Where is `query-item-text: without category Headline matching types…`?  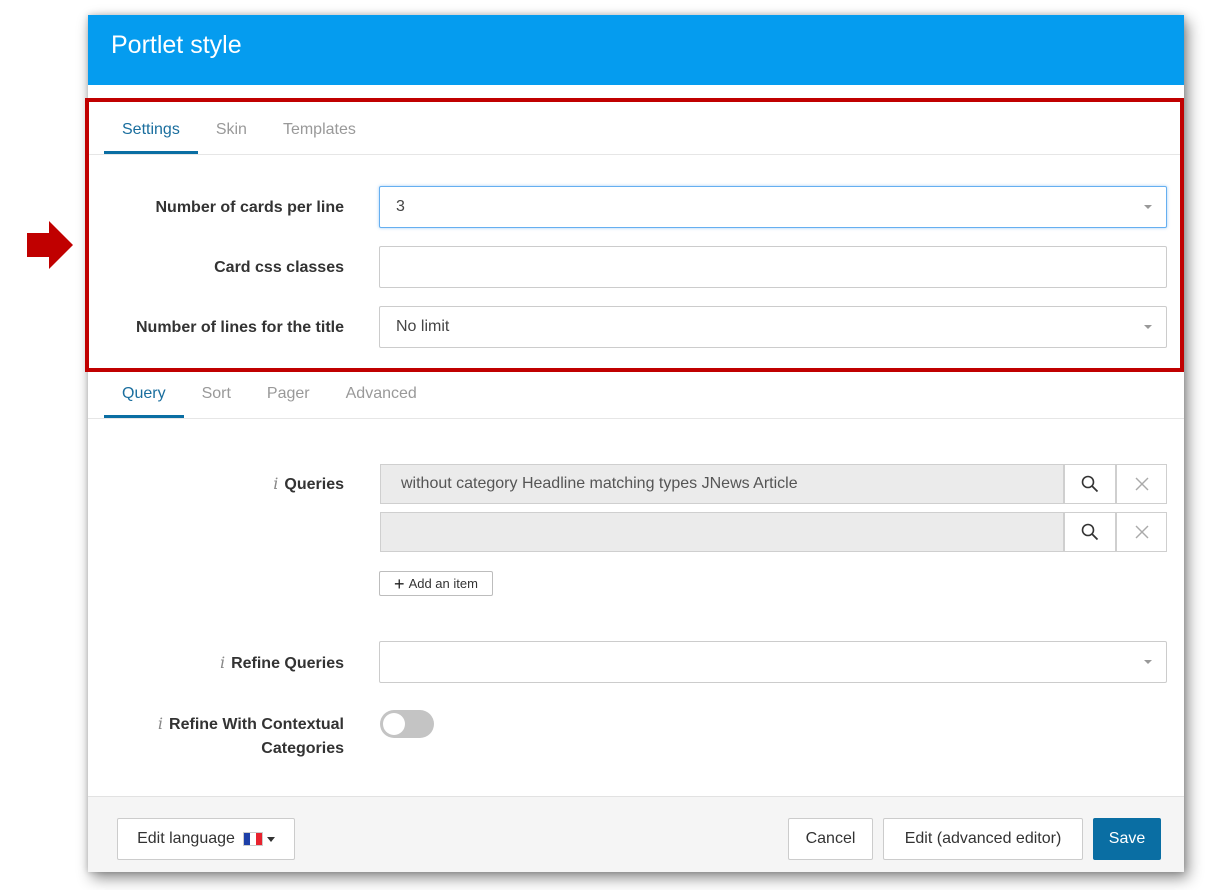
query-item-text: without category Headline matching types… is located at coordinates (599, 483).